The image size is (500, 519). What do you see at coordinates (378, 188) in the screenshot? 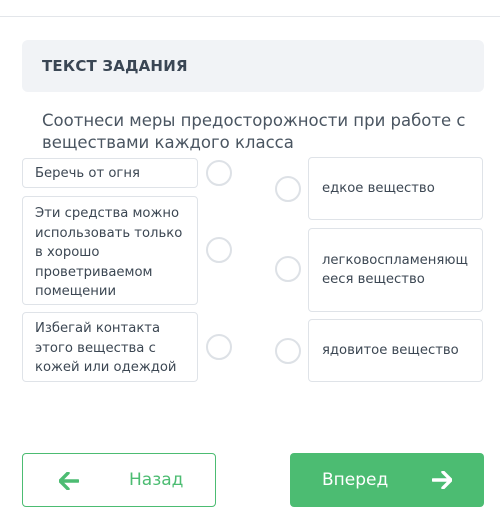
I see `right-item-label: едкое вещество` at bounding box center [378, 188].